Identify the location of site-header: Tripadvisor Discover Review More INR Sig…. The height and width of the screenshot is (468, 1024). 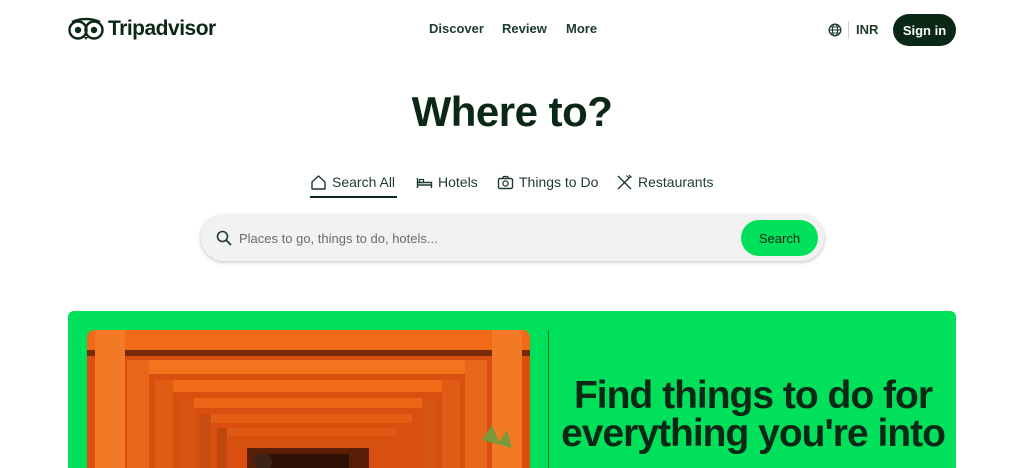
(512, 30).